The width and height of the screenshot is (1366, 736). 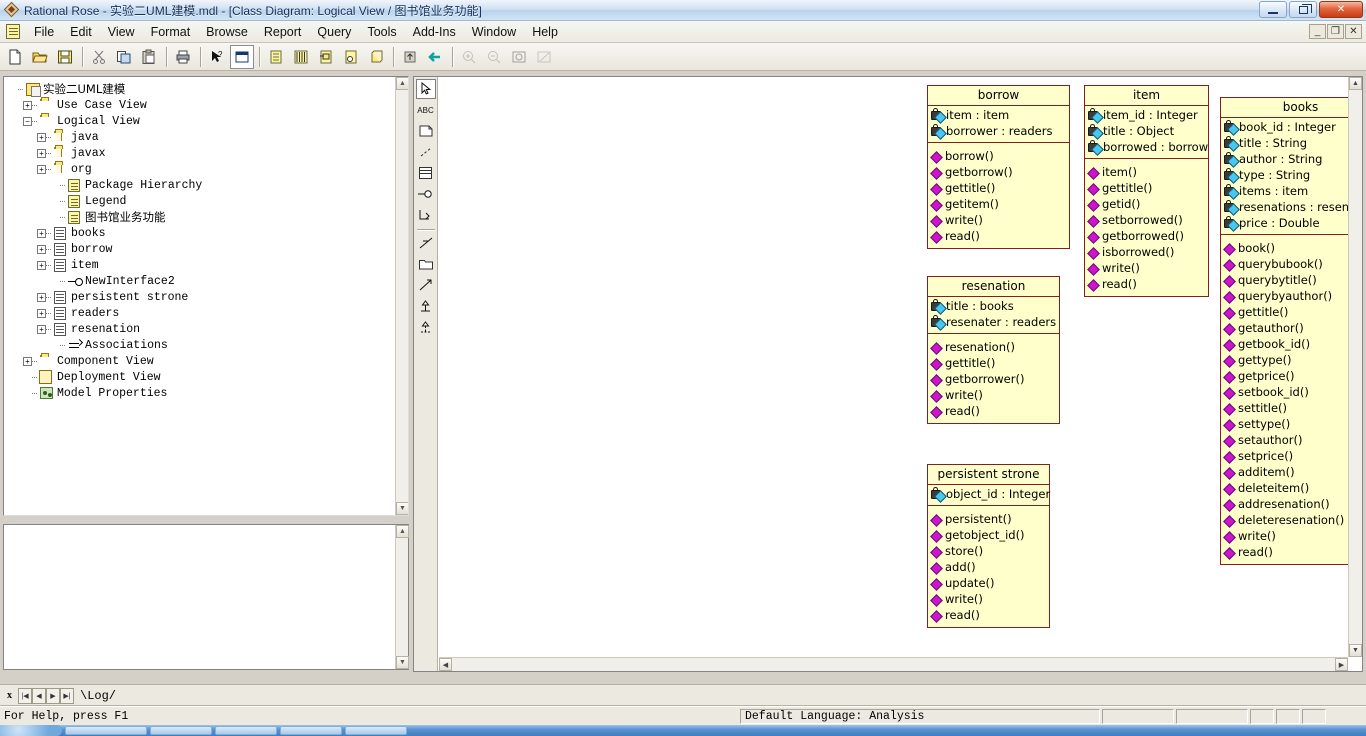 What do you see at coordinates (201, 217) in the screenshot?
I see `tree-item: 图书馆业务功能` at bounding box center [201, 217].